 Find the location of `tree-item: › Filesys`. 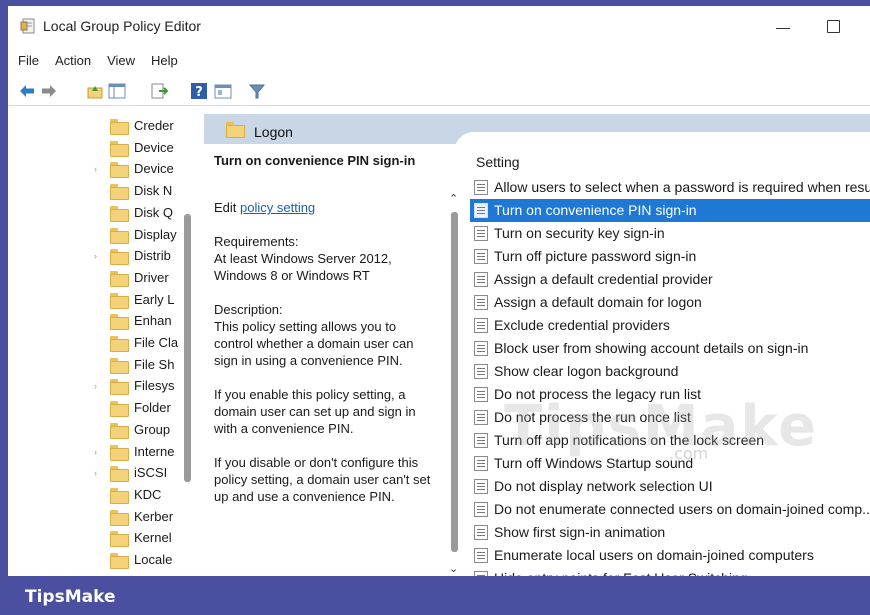

tree-item: › Filesys is located at coordinates (94, 387).